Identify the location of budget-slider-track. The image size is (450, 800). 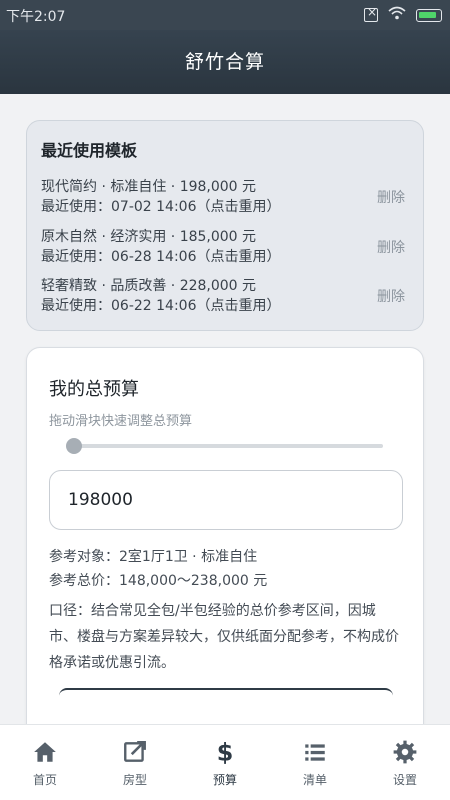
(227, 446).